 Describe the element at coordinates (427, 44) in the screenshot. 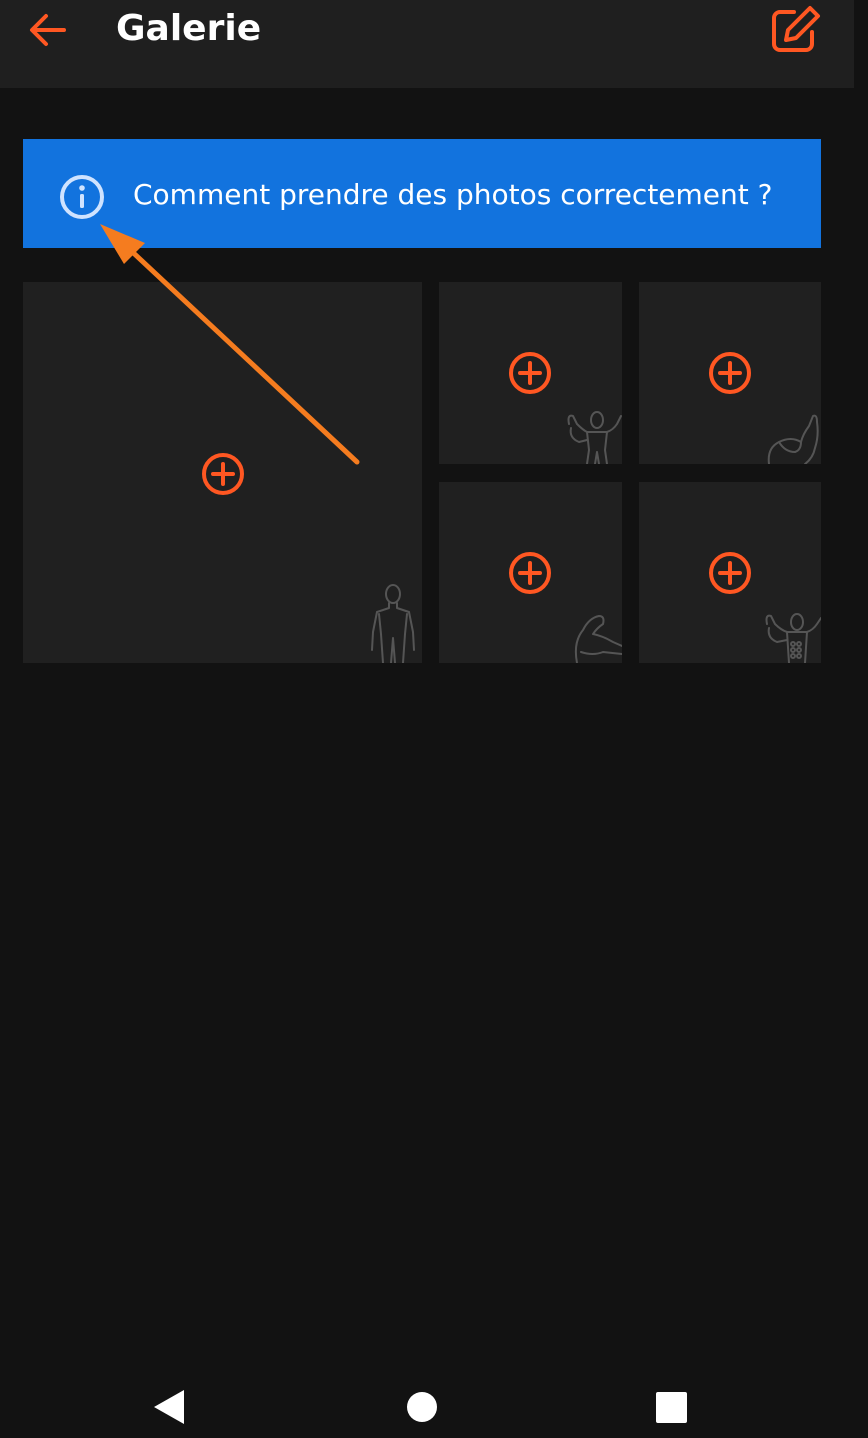

I see `app-bar: Galerie` at that location.